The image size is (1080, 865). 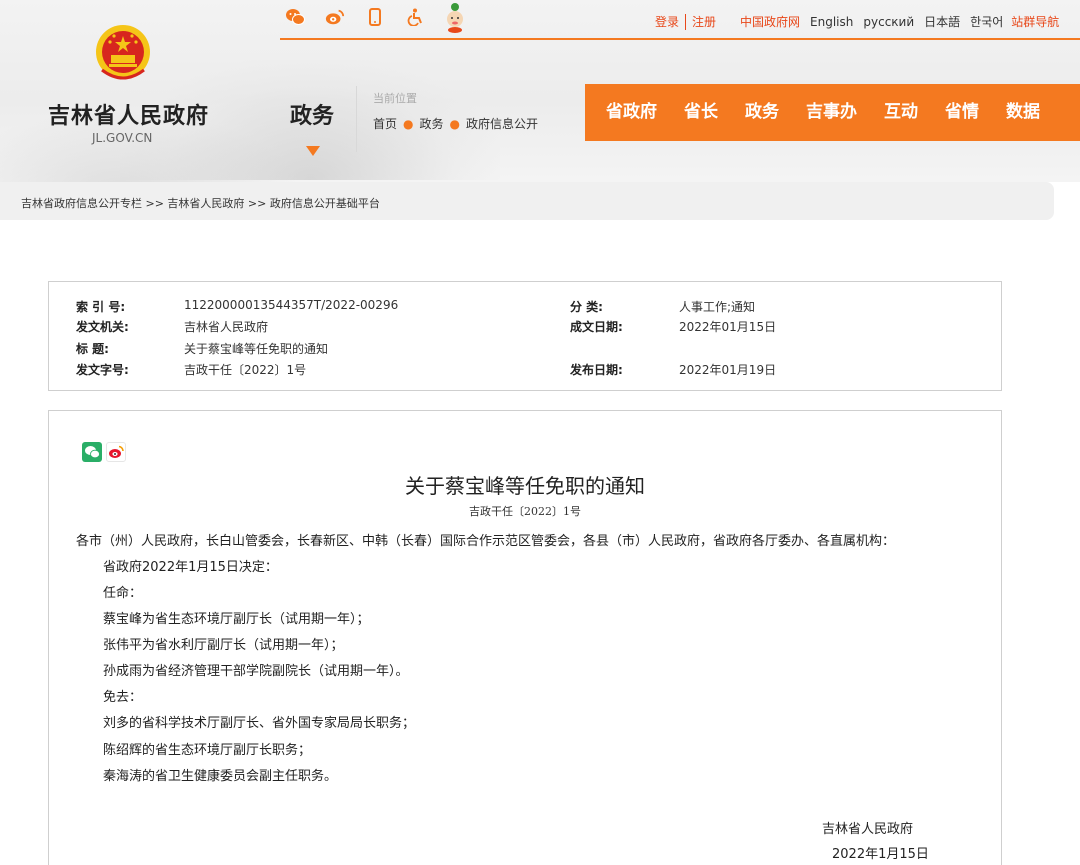 I want to click on category-value: 人事工作;通知, so click(x=717, y=307).